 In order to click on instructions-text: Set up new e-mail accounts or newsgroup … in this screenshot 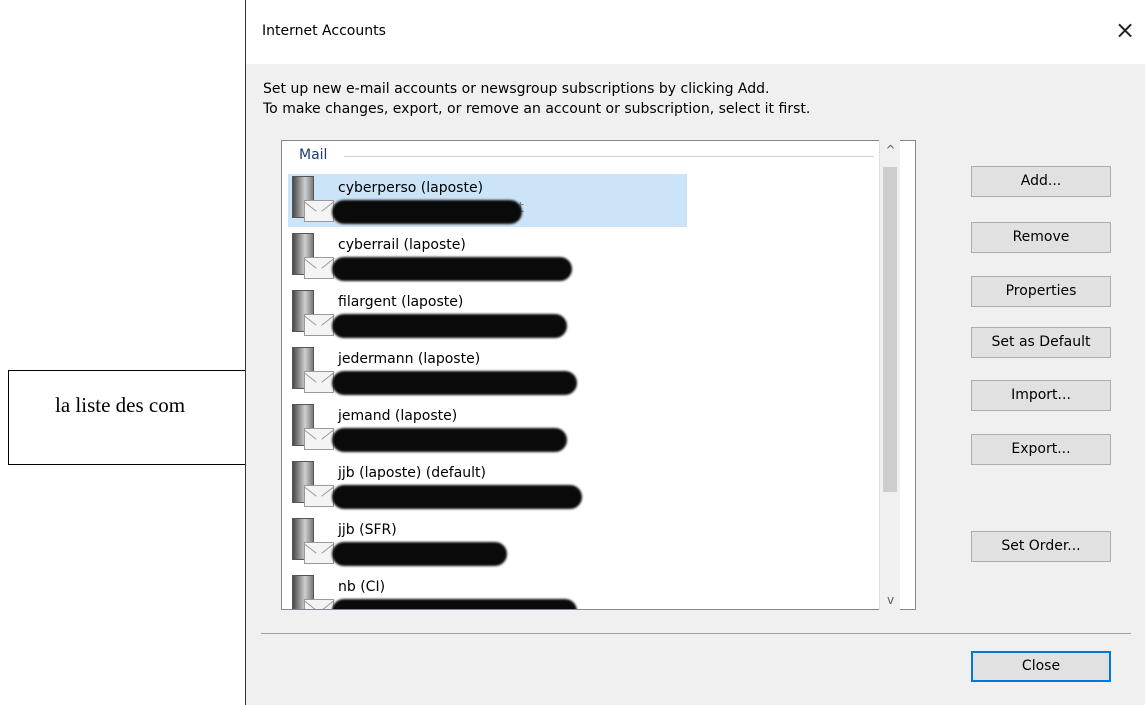, I will do `click(536, 99)`.